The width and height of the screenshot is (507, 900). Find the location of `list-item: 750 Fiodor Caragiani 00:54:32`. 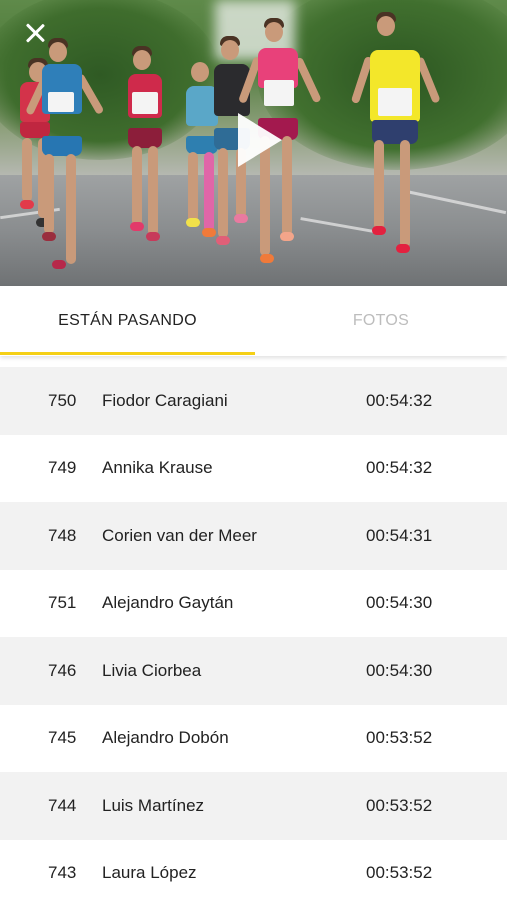

list-item: 750 Fiodor Caragiani 00:54:32 is located at coordinates (253, 401).